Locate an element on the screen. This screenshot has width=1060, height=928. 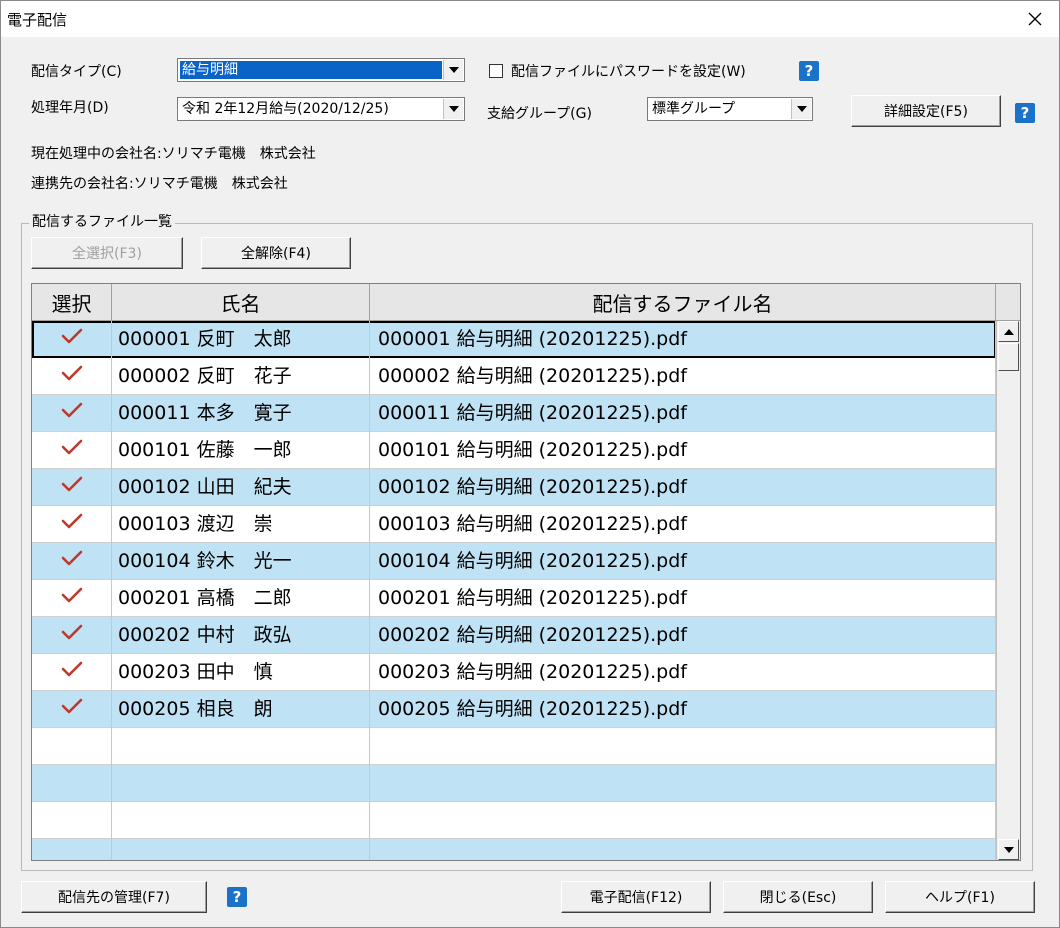
column-header-select: 選択 is located at coordinates (72, 302).